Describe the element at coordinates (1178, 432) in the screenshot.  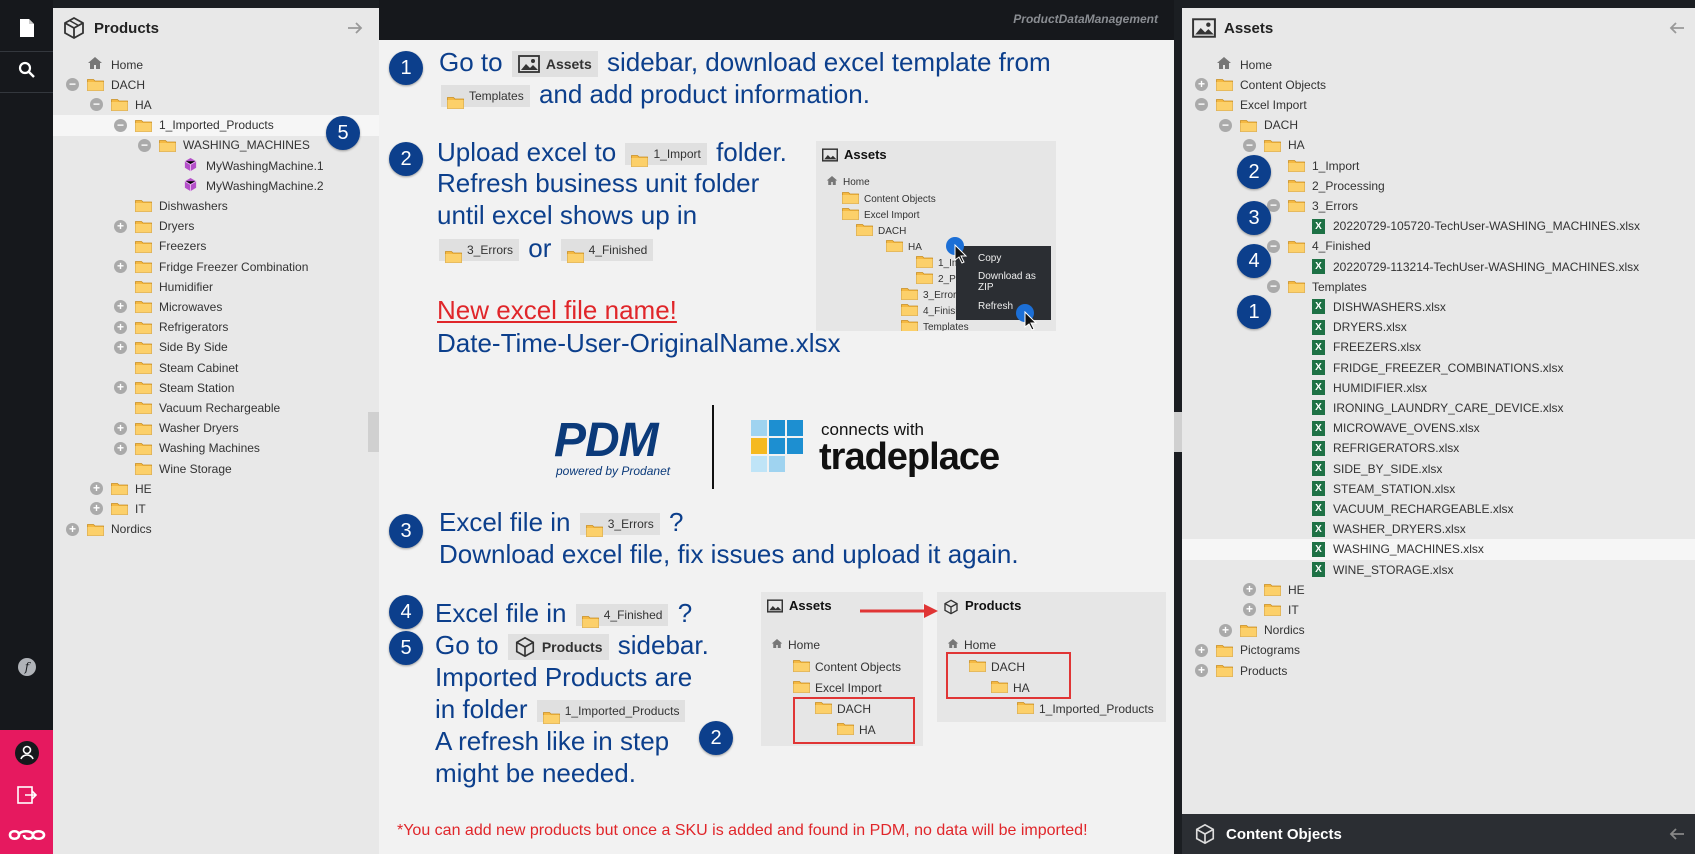
I see `right-splitter-handle` at that location.